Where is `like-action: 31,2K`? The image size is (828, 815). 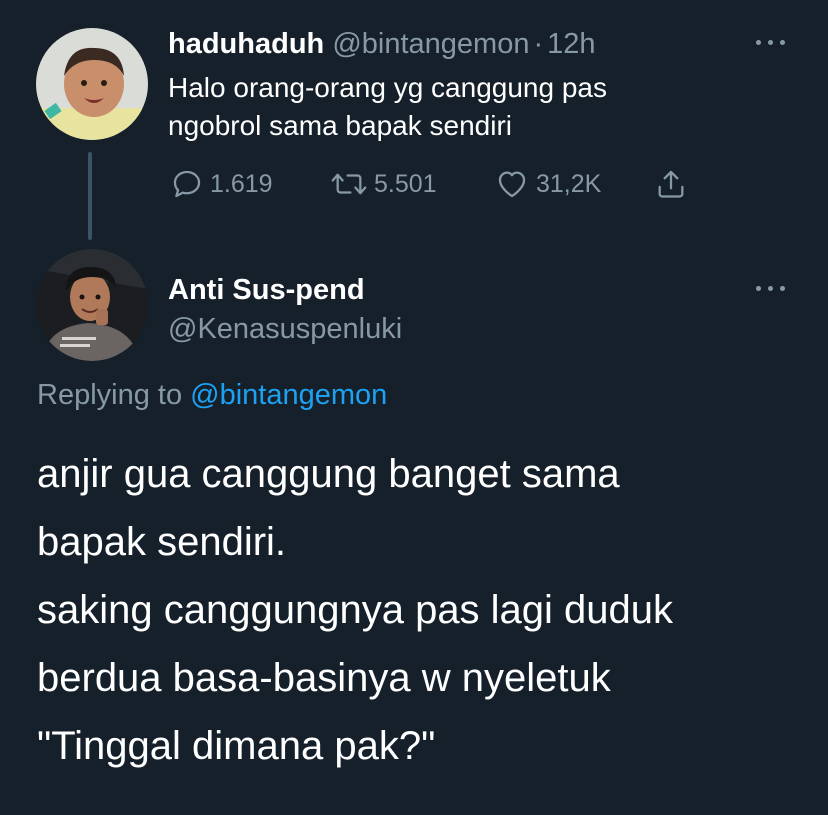
like-action: 31,2K is located at coordinates (547, 184).